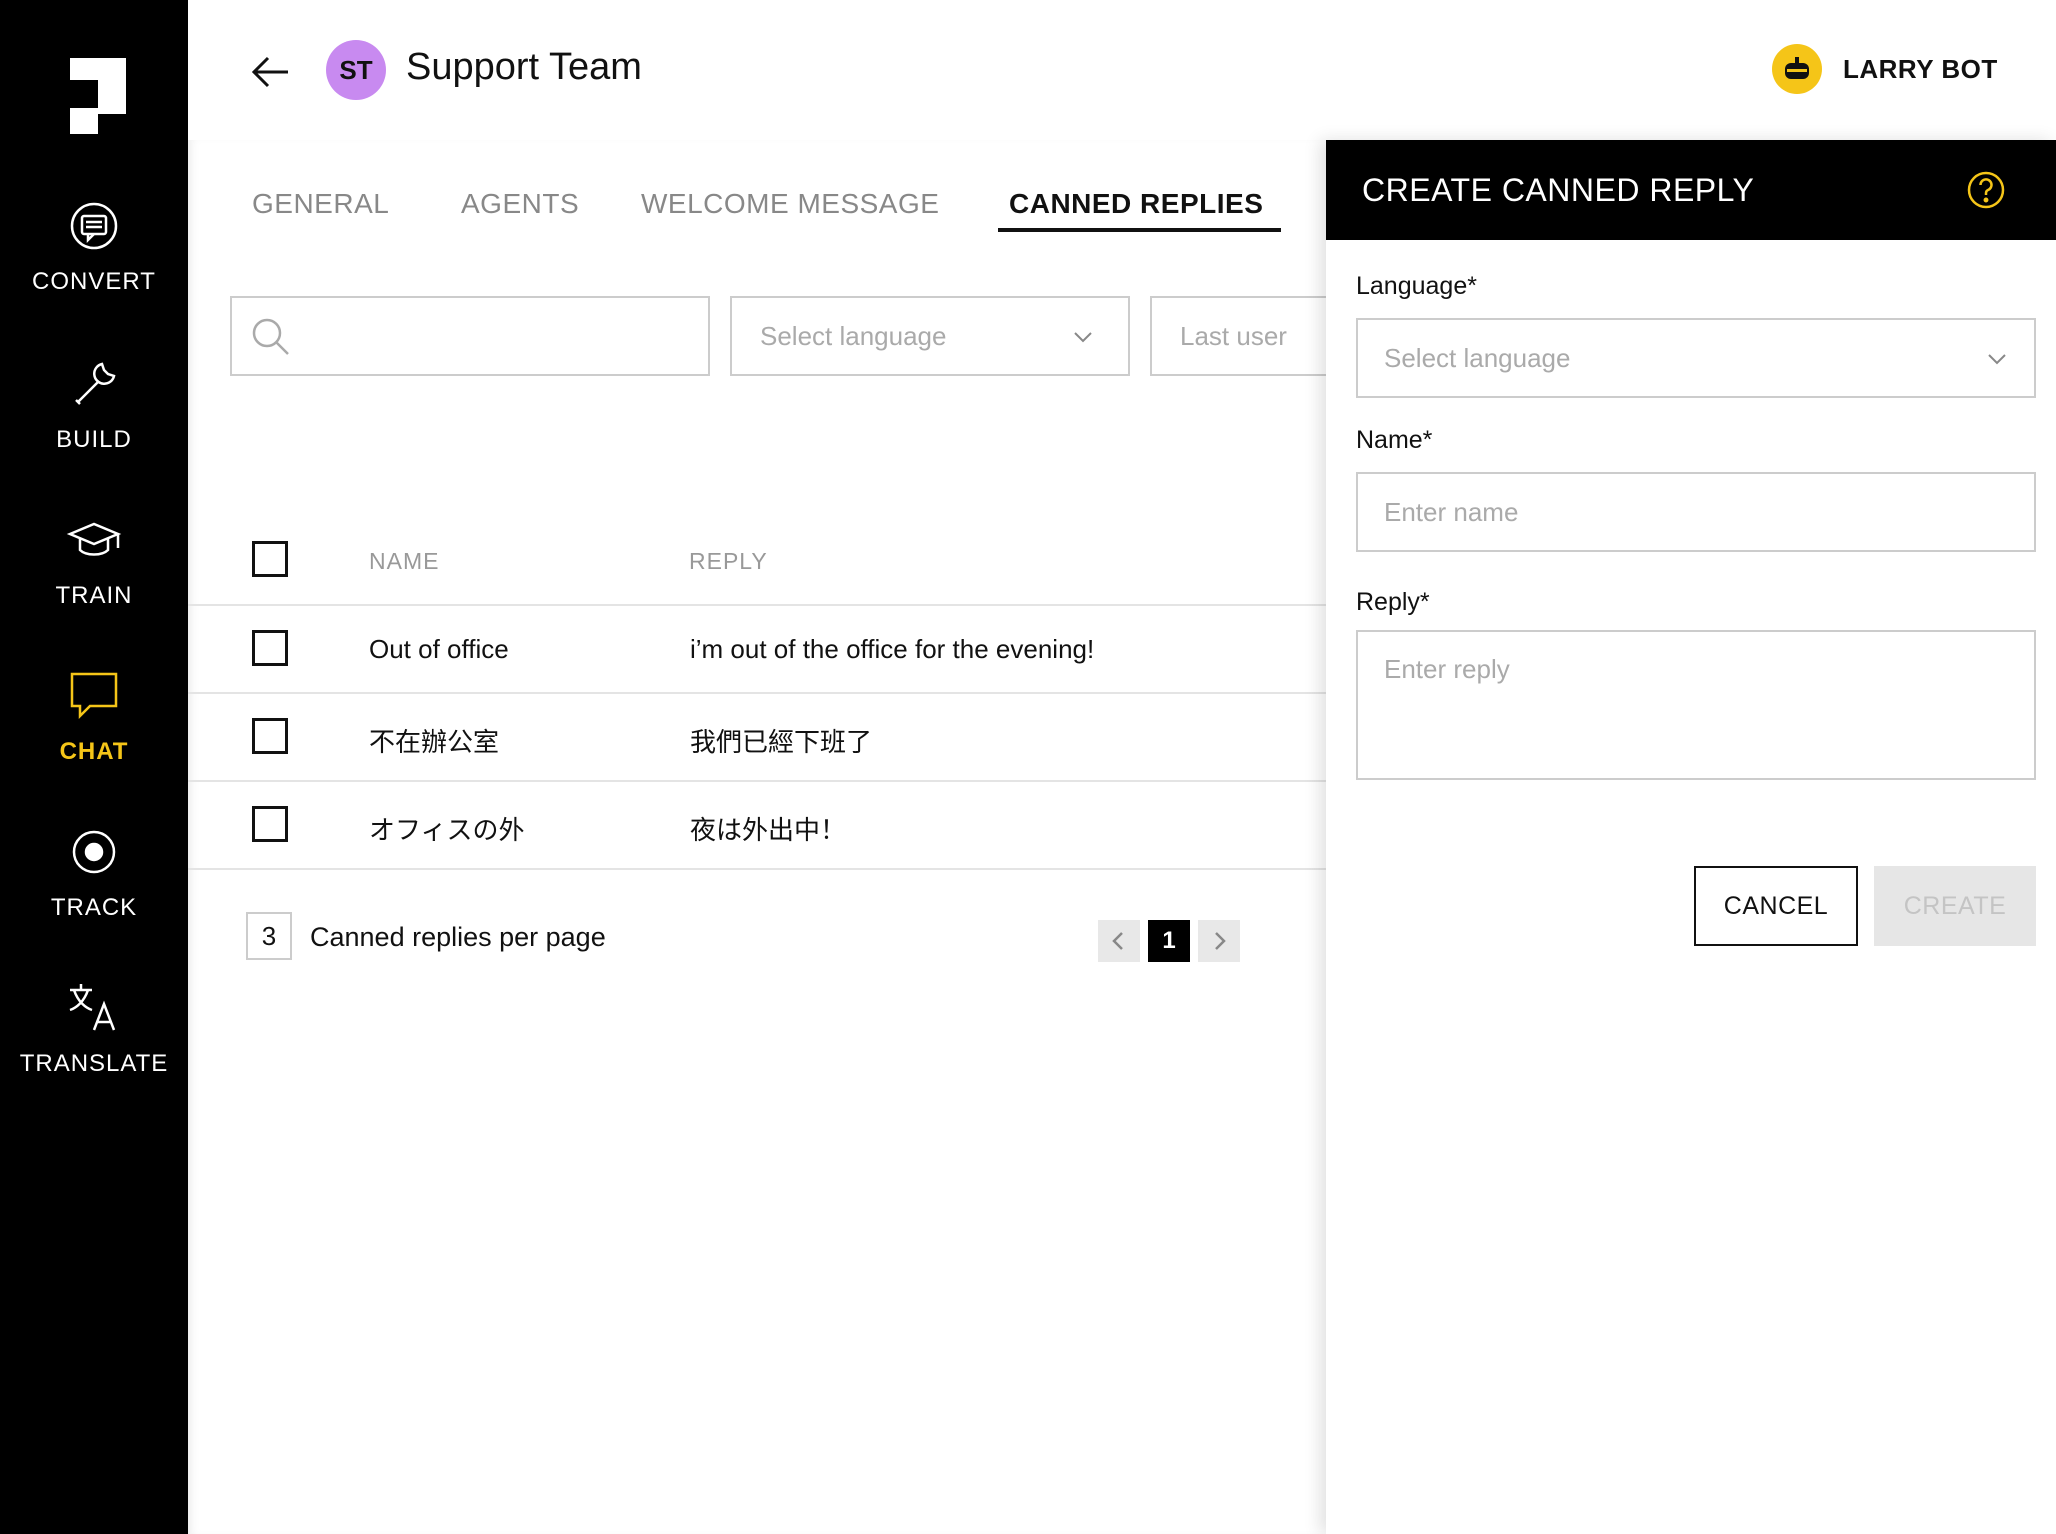 This screenshot has height=1534, width=2056. What do you see at coordinates (98, 96) in the screenshot?
I see `app-logo` at bounding box center [98, 96].